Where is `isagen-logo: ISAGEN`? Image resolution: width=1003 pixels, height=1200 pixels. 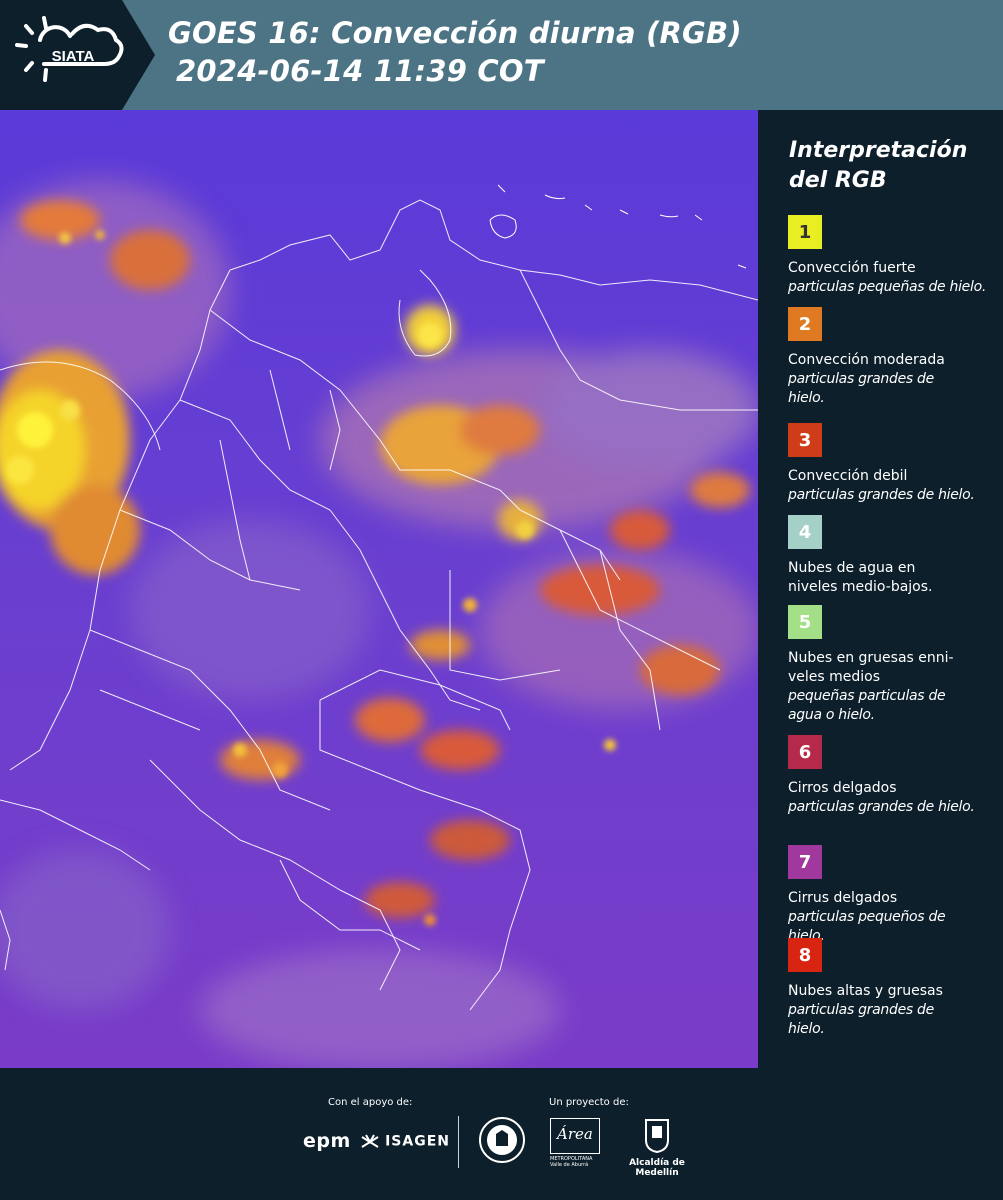 isagen-logo: ISAGEN is located at coordinates (405, 1141).